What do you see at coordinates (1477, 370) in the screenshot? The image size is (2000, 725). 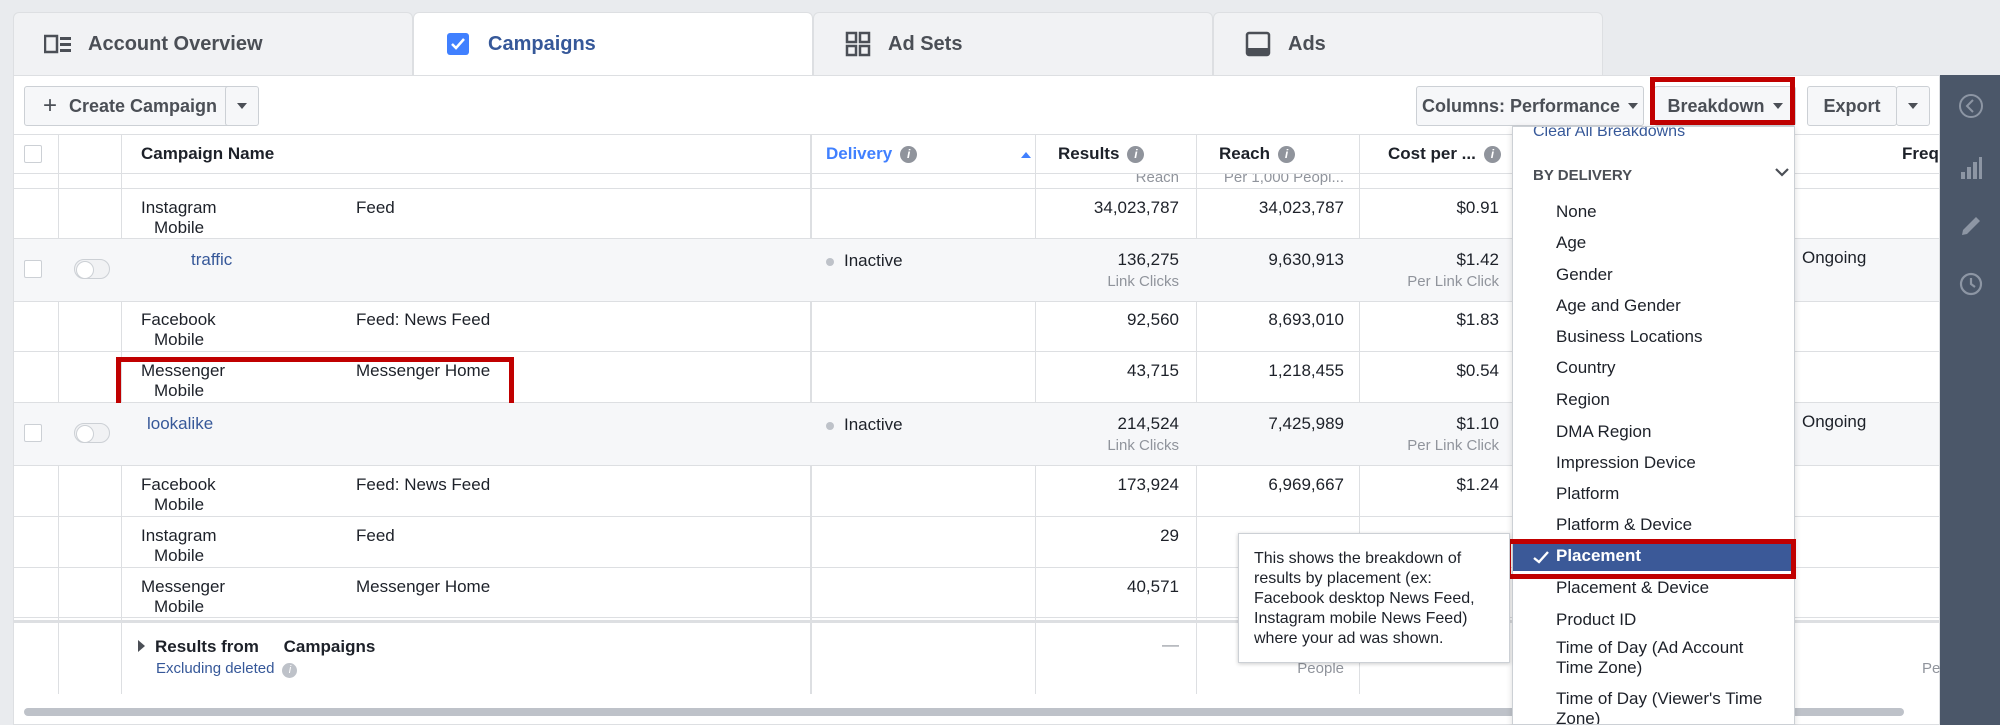 I see `cost-value: $0.54` at bounding box center [1477, 370].